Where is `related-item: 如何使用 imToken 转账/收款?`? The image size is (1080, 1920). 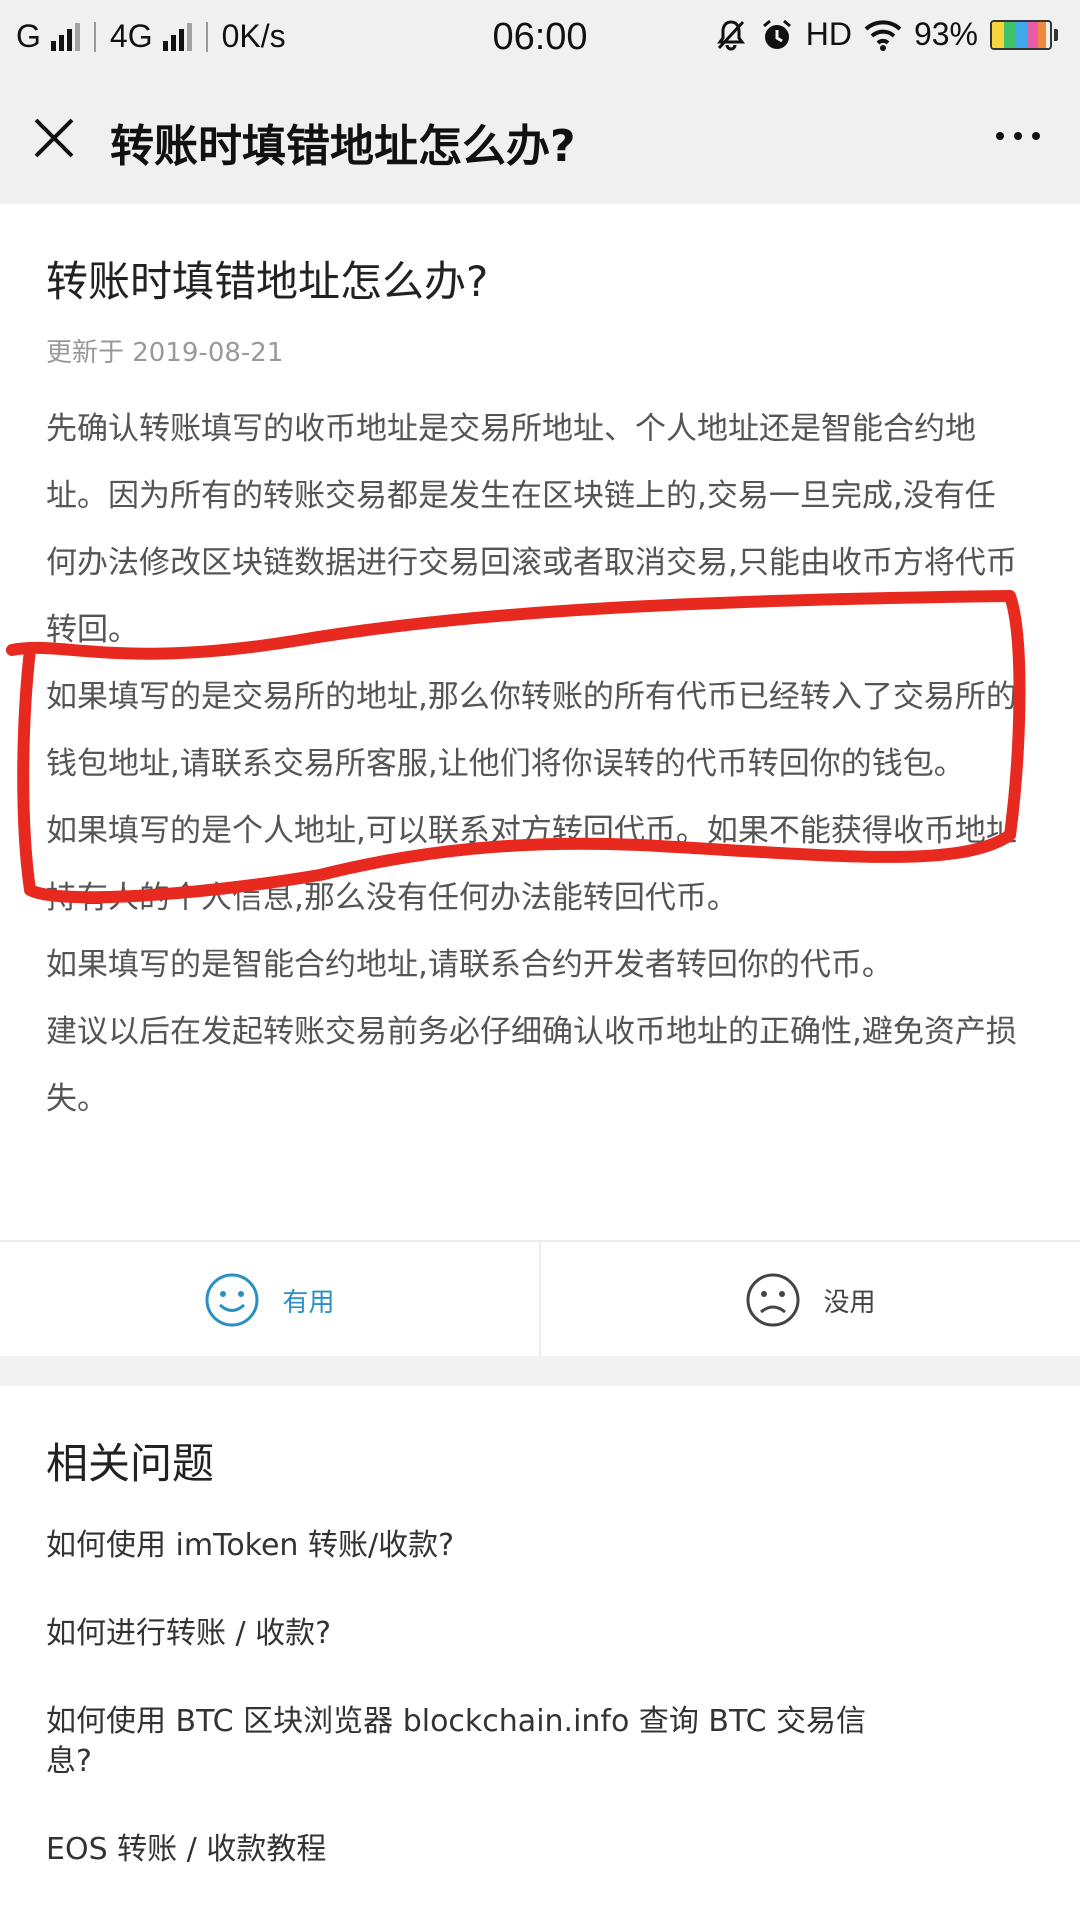
related-item: 如何使用 imToken 转账/收款? is located at coordinates (476, 1546).